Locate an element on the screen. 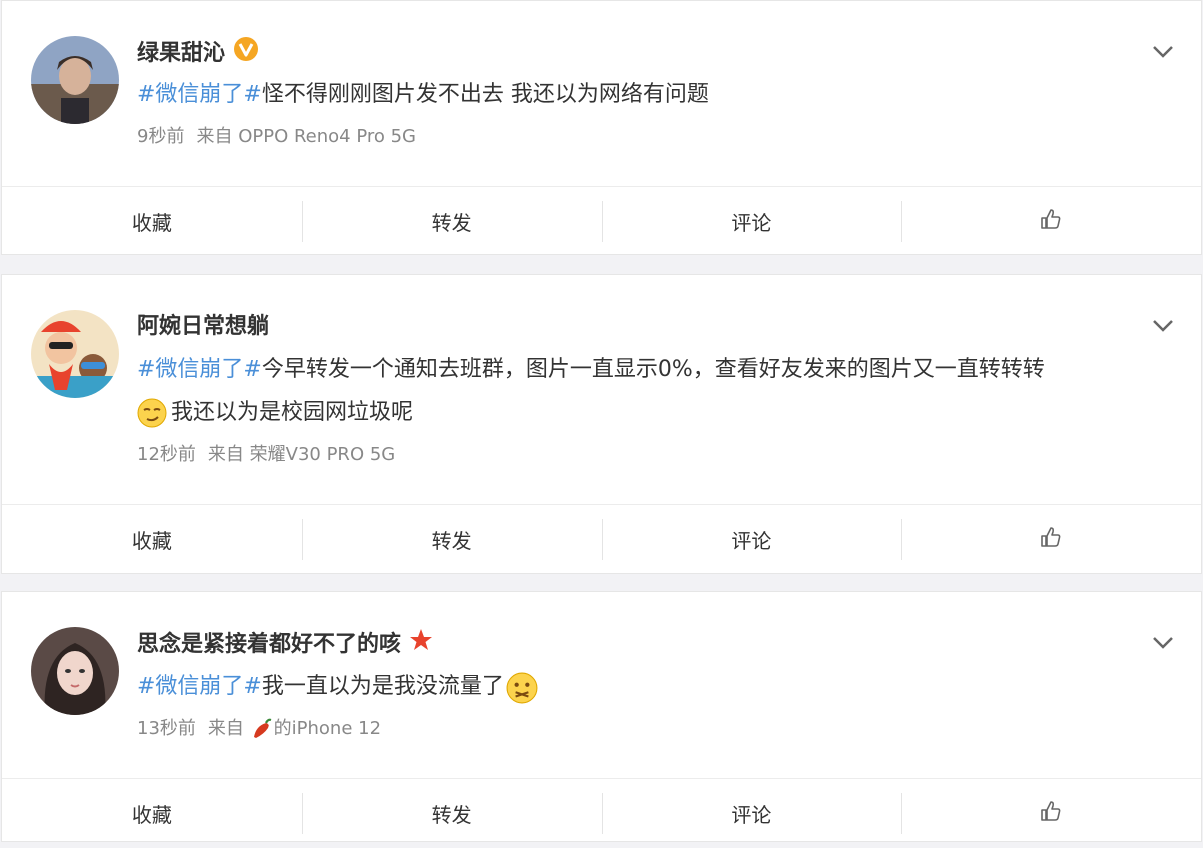 The image size is (1203, 848). author-name: 阿婉日常想躺 is located at coordinates (203, 327).